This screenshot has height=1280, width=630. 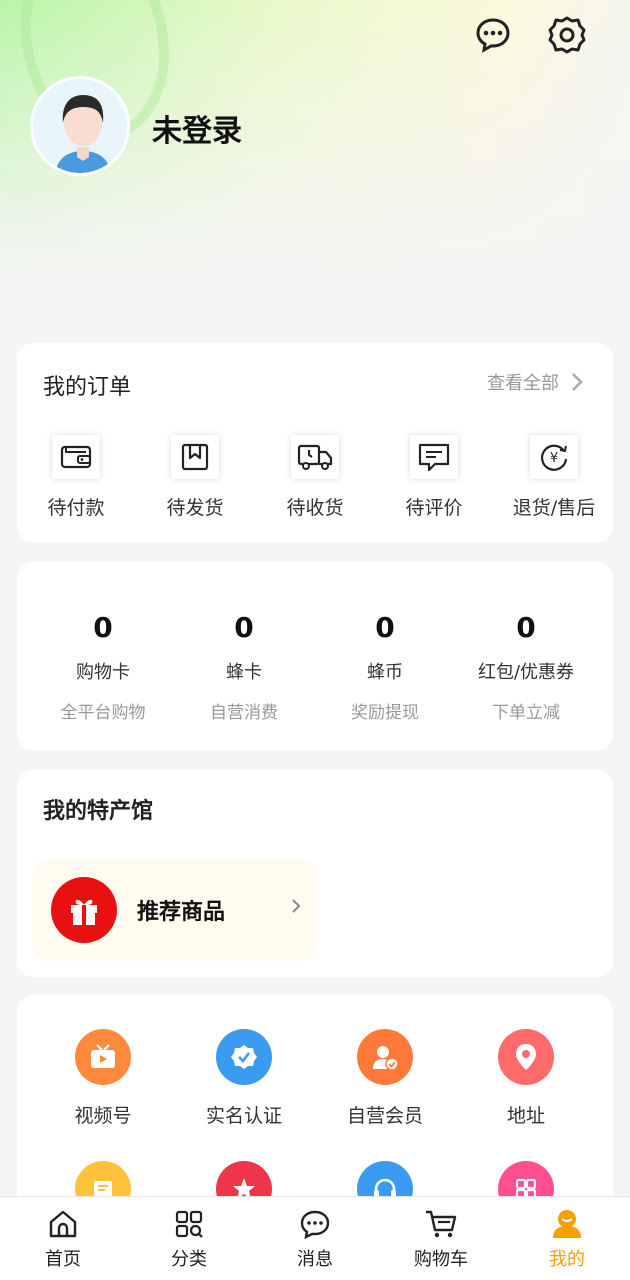 I want to click on service-video: 视频号, so click(x=103, y=1078).